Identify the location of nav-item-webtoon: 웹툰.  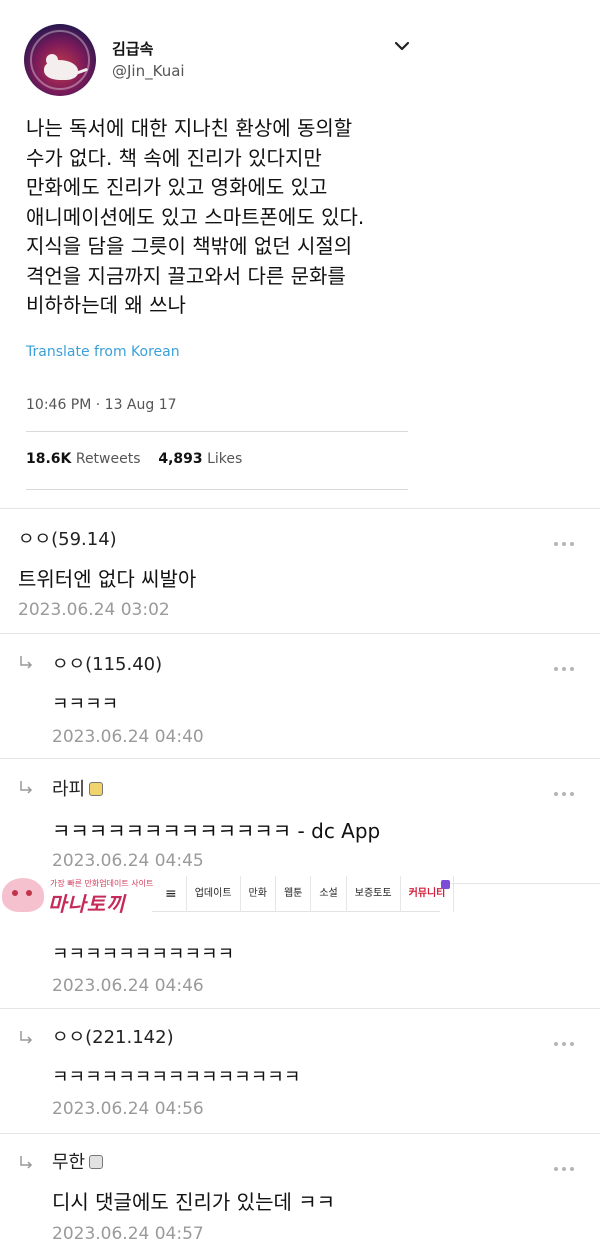
(294, 894).